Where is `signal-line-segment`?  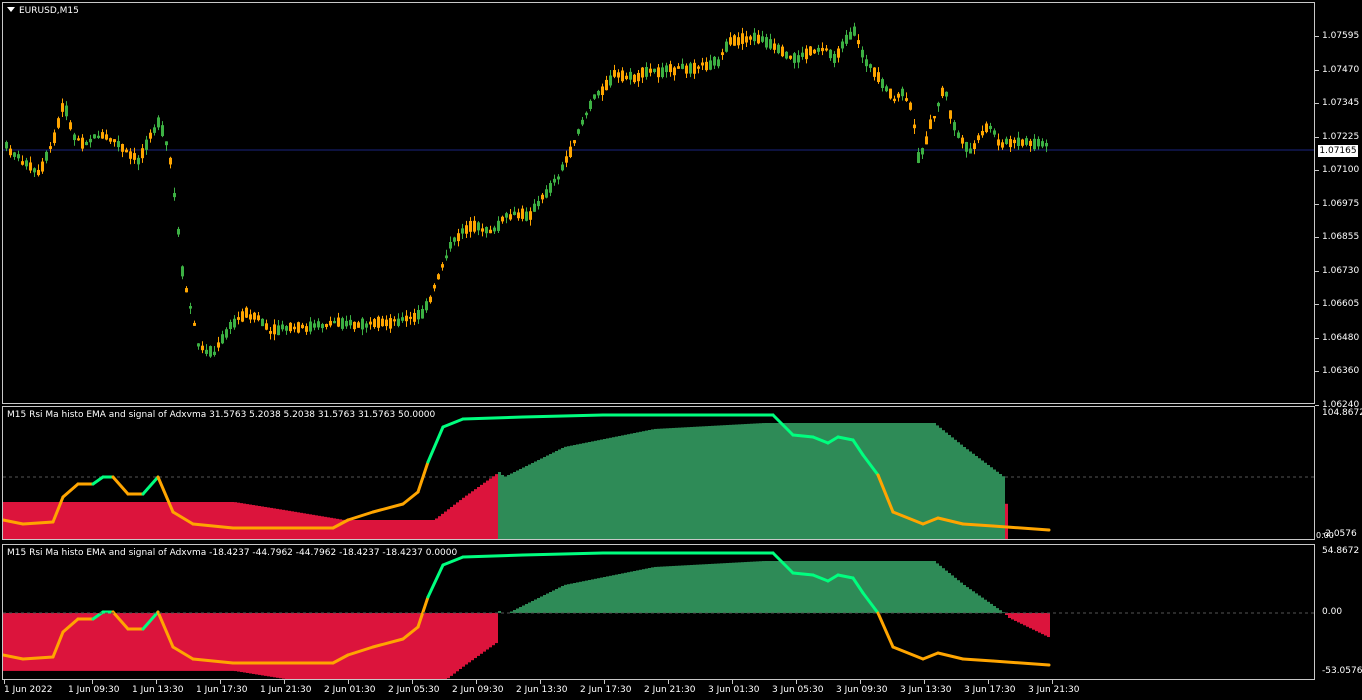
signal-line-segment is located at coordinates (803, 574).